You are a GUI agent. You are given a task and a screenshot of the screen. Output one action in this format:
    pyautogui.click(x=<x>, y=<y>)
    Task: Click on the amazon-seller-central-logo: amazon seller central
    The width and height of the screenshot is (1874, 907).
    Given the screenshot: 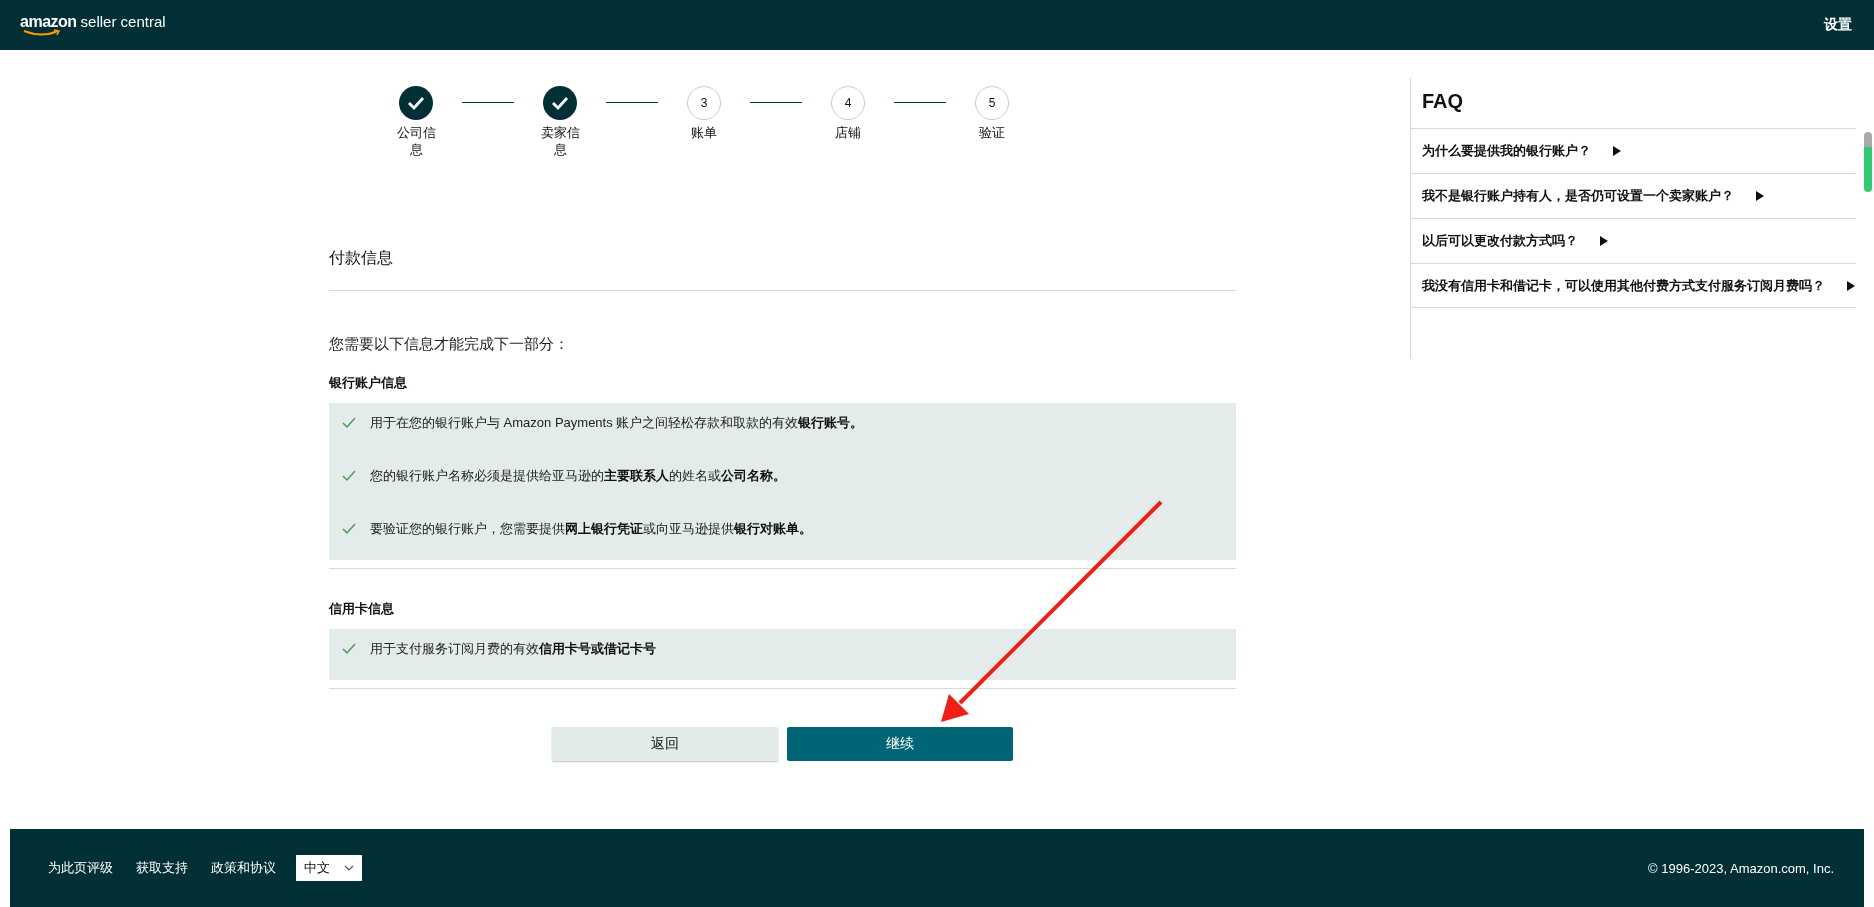 What is the action you would take?
    pyautogui.click(x=93, y=25)
    